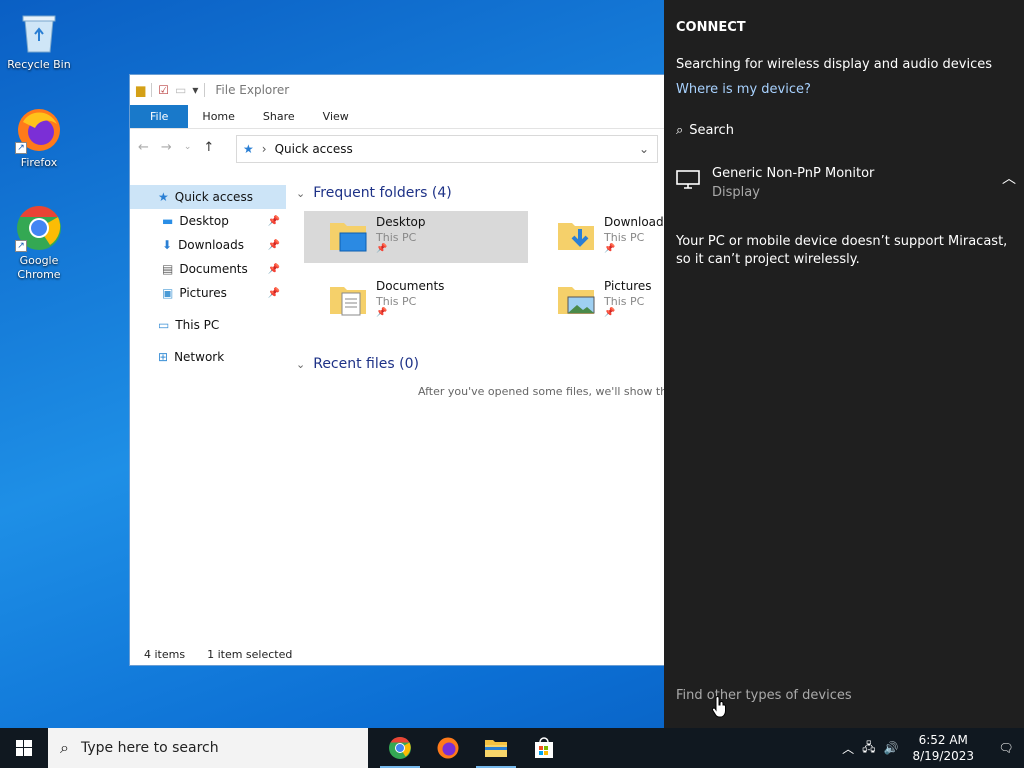 This screenshot has width=1024, height=768. I want to click on taskbar-chrome, so click(400, 748).